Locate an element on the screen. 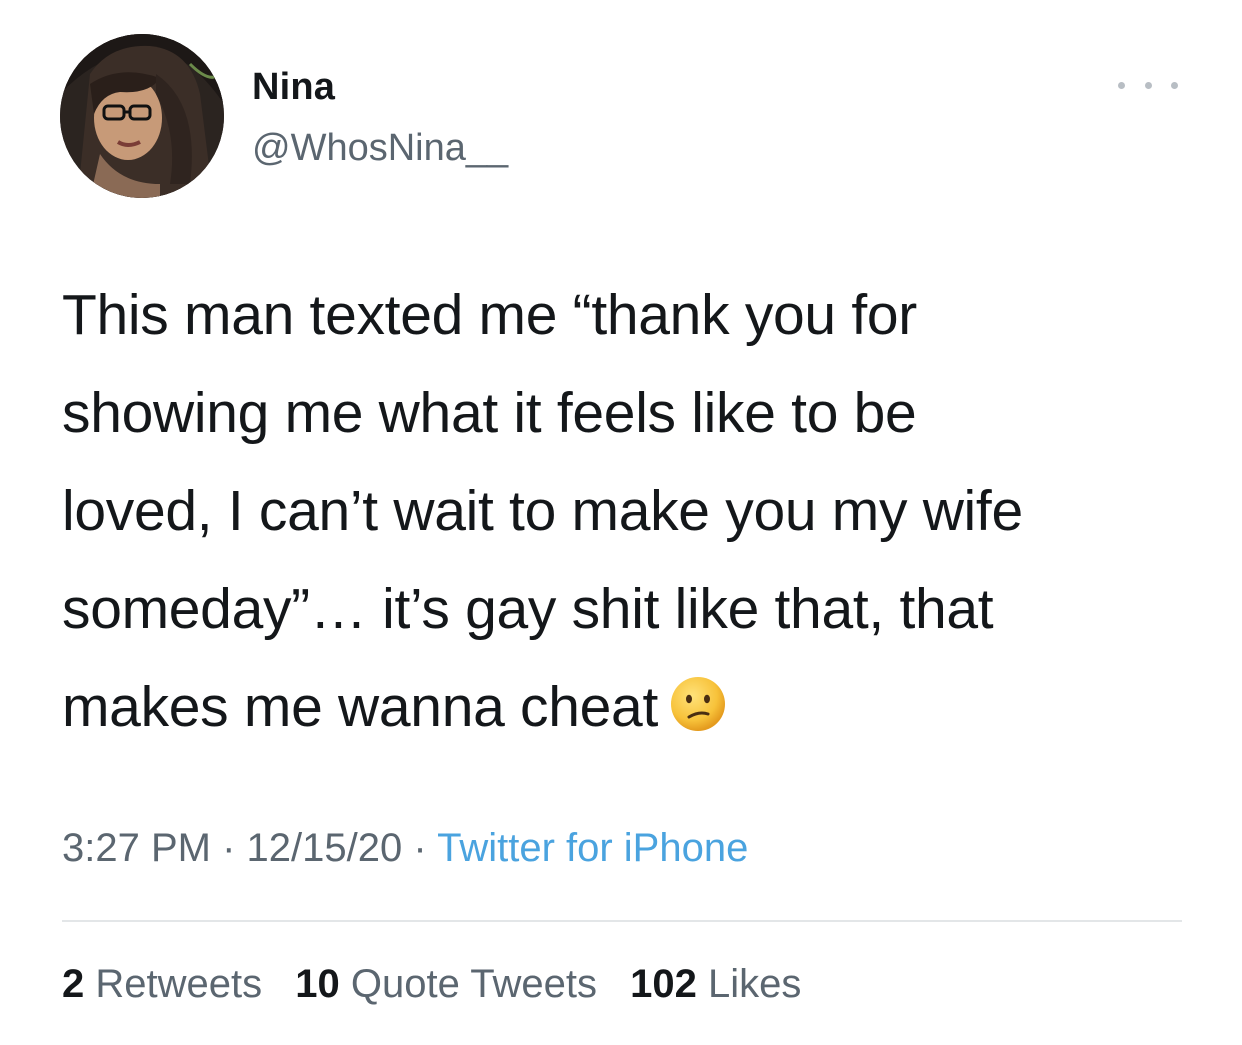 This screenshot has height=1045, width=1242. likes-stat: 102 Likes is located at coordinates (715, 984).